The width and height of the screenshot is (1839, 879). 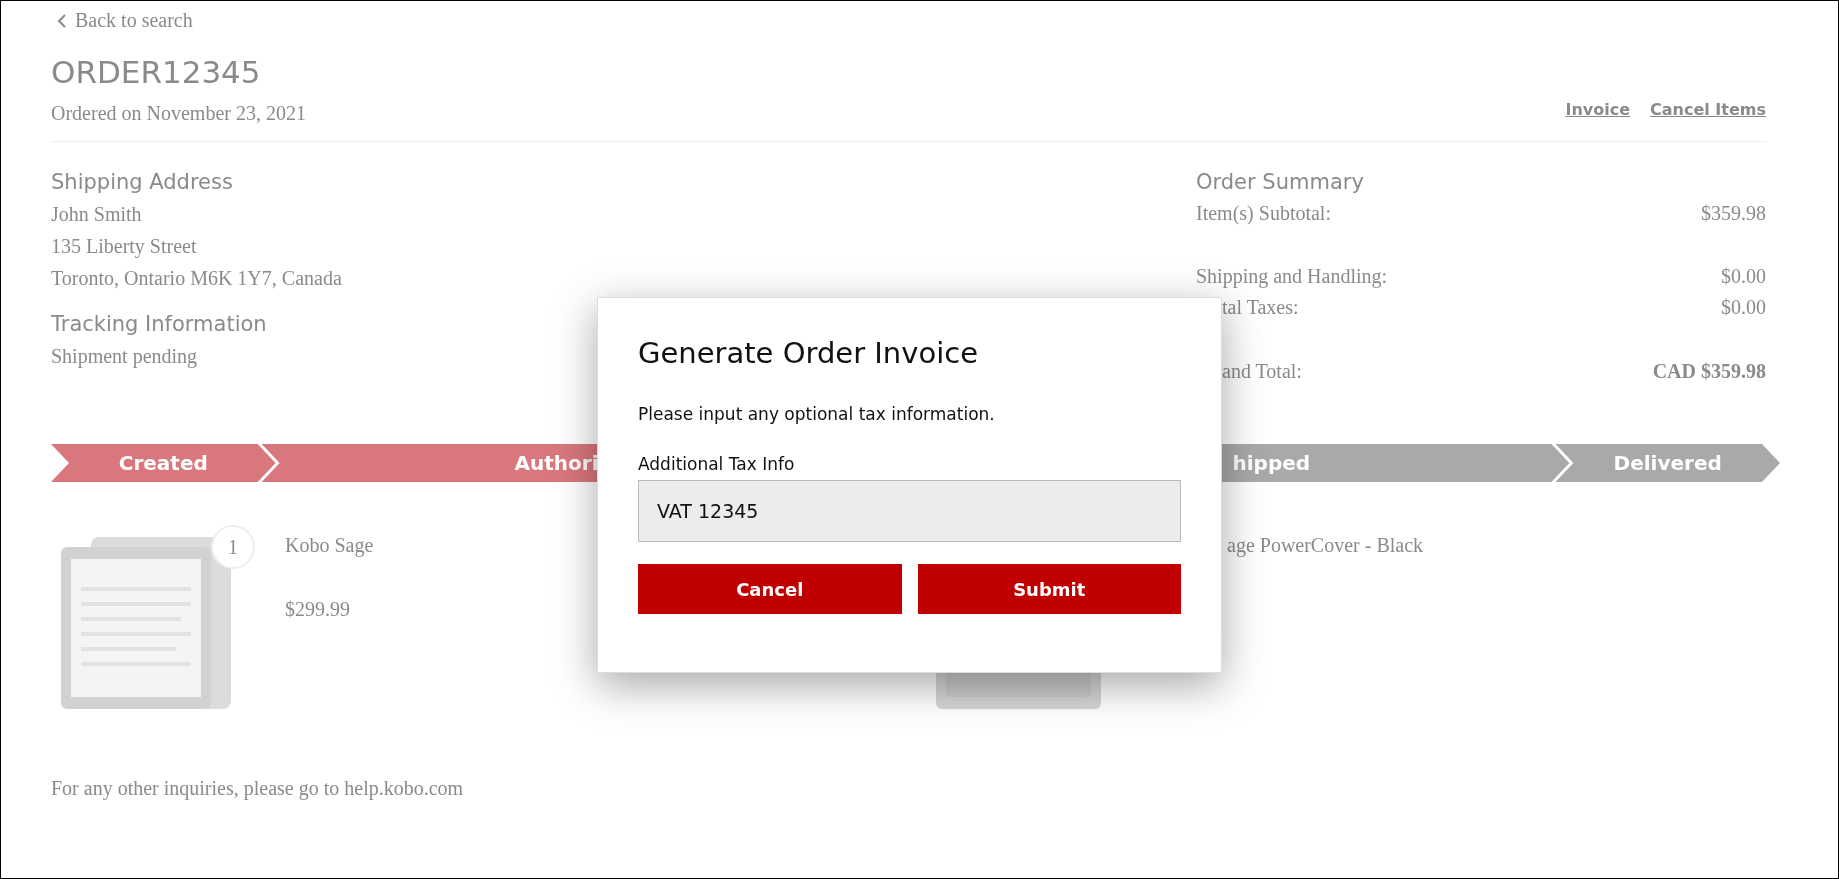 I want to click on order-date: Ordered on November 23, 2021, so click(x=178, y=113).